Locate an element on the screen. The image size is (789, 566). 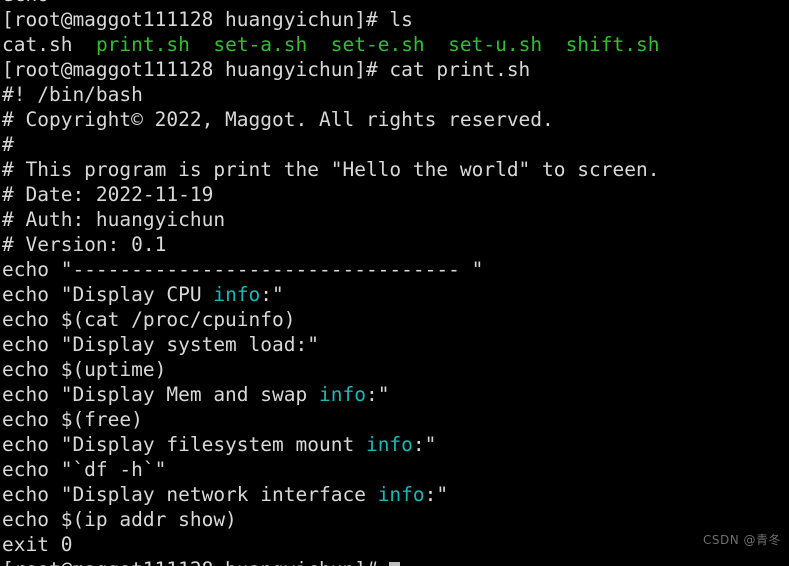
terminal-text: ls is located at coordinates (401, 19).